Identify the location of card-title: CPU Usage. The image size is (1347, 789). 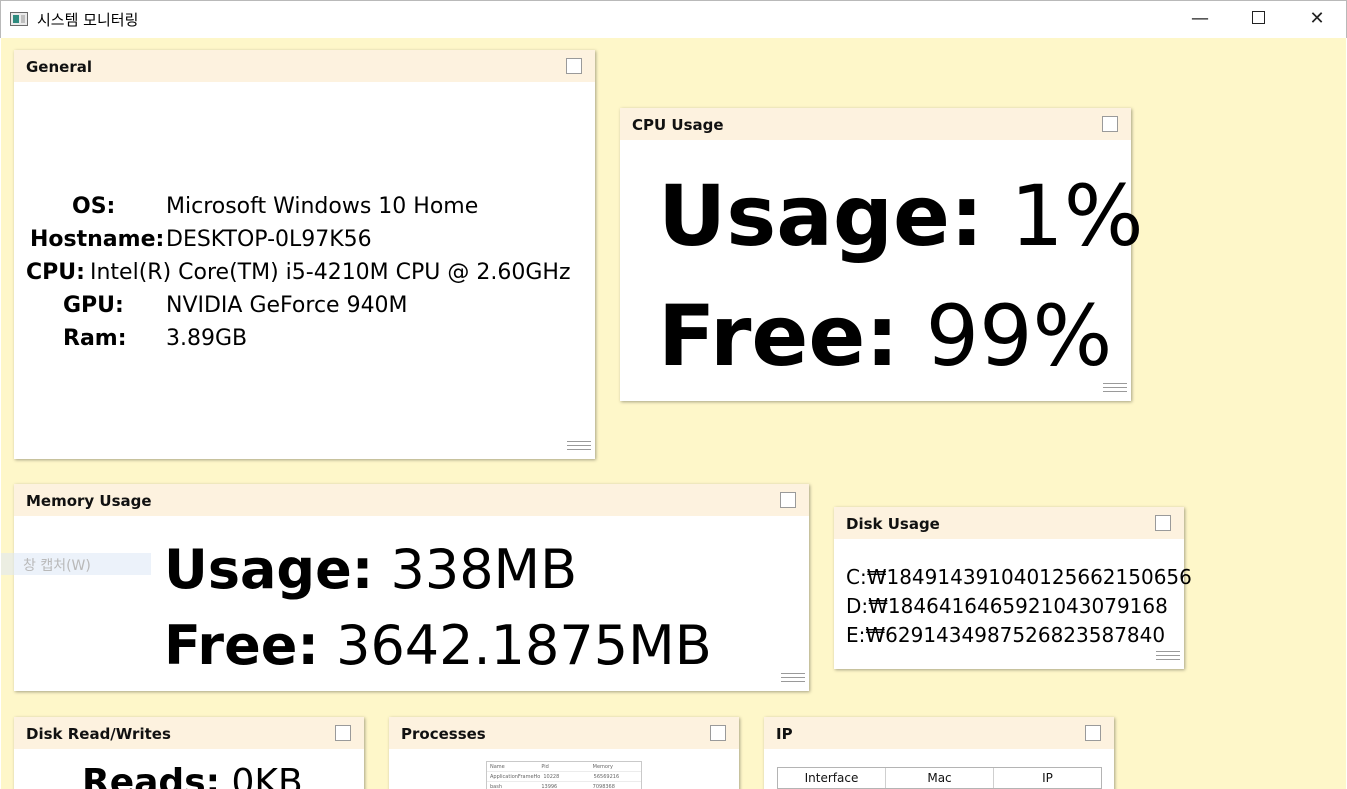
(678, 125).